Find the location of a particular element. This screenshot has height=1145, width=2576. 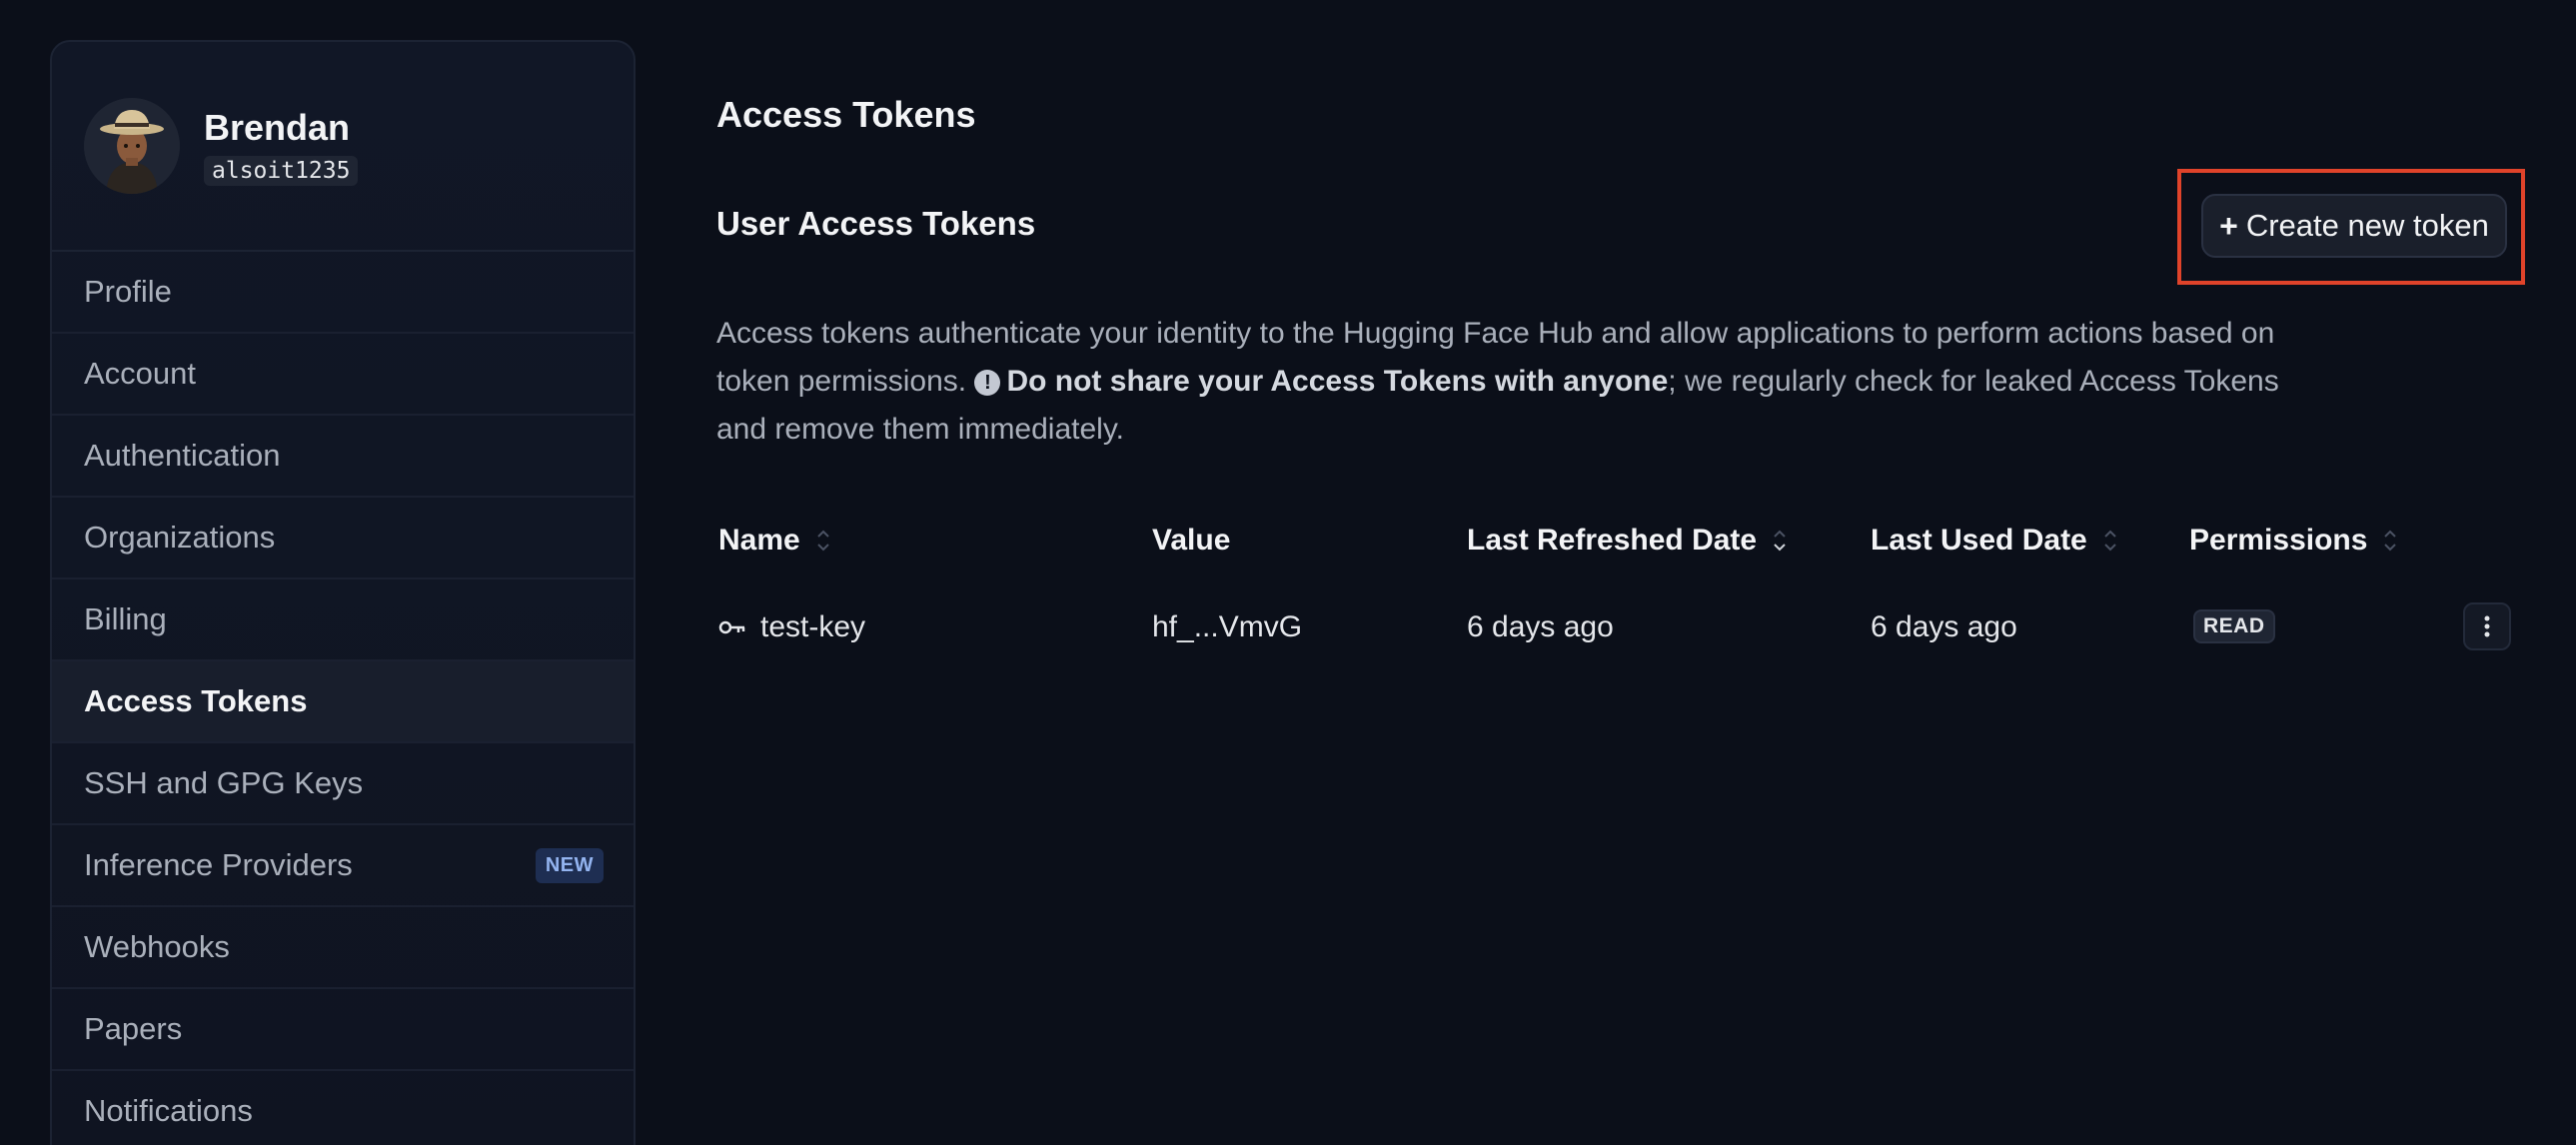

row-actions-button is located at coordinates (2487, 626).